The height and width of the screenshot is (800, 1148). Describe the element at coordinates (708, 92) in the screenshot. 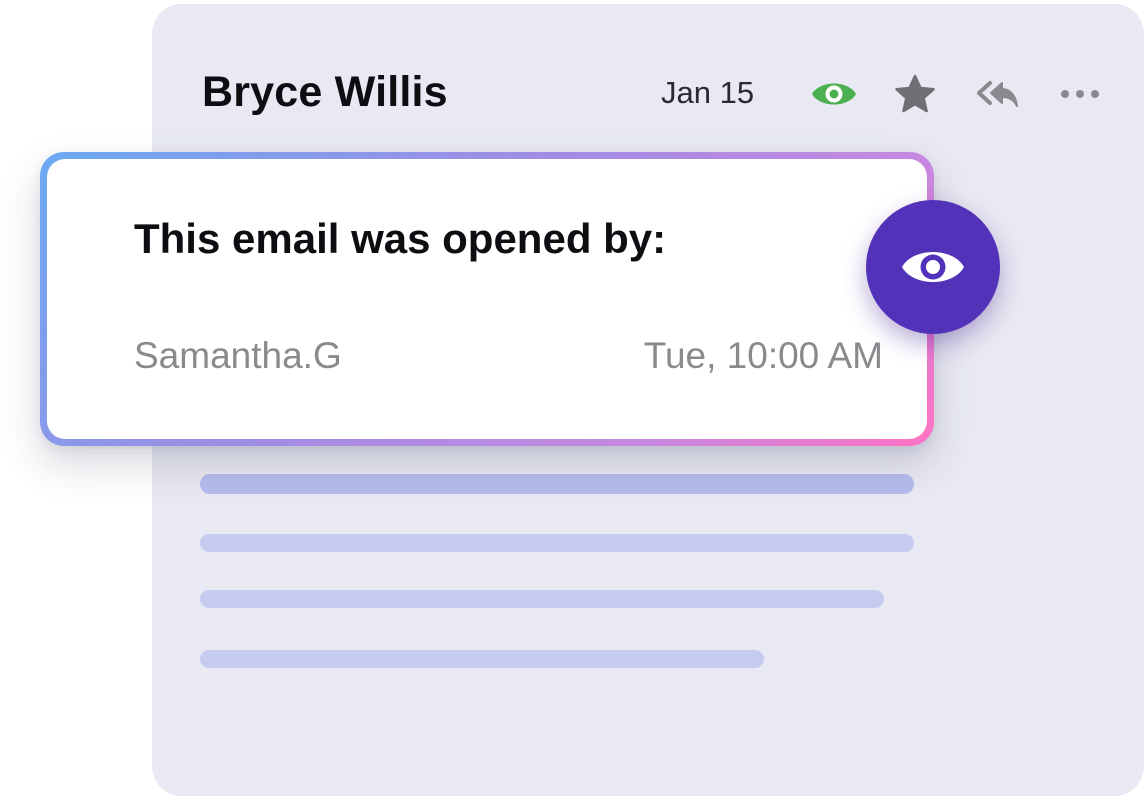

I see `email-date: Jan 15` at that location.